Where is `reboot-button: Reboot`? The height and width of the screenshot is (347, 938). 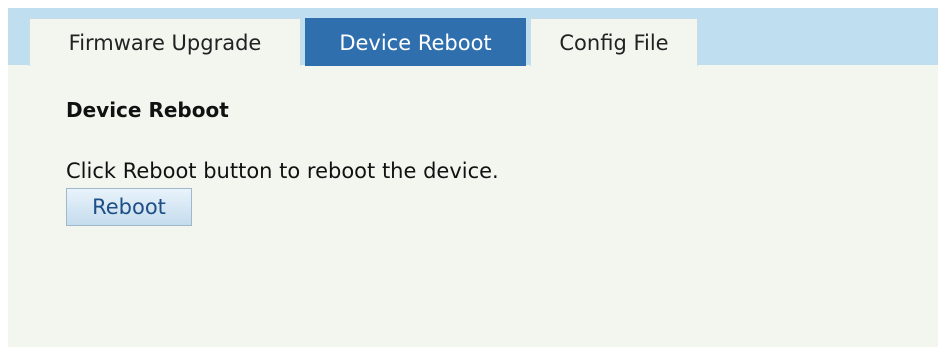
reboot-button: Reboot is located at coordinates (129, 207).